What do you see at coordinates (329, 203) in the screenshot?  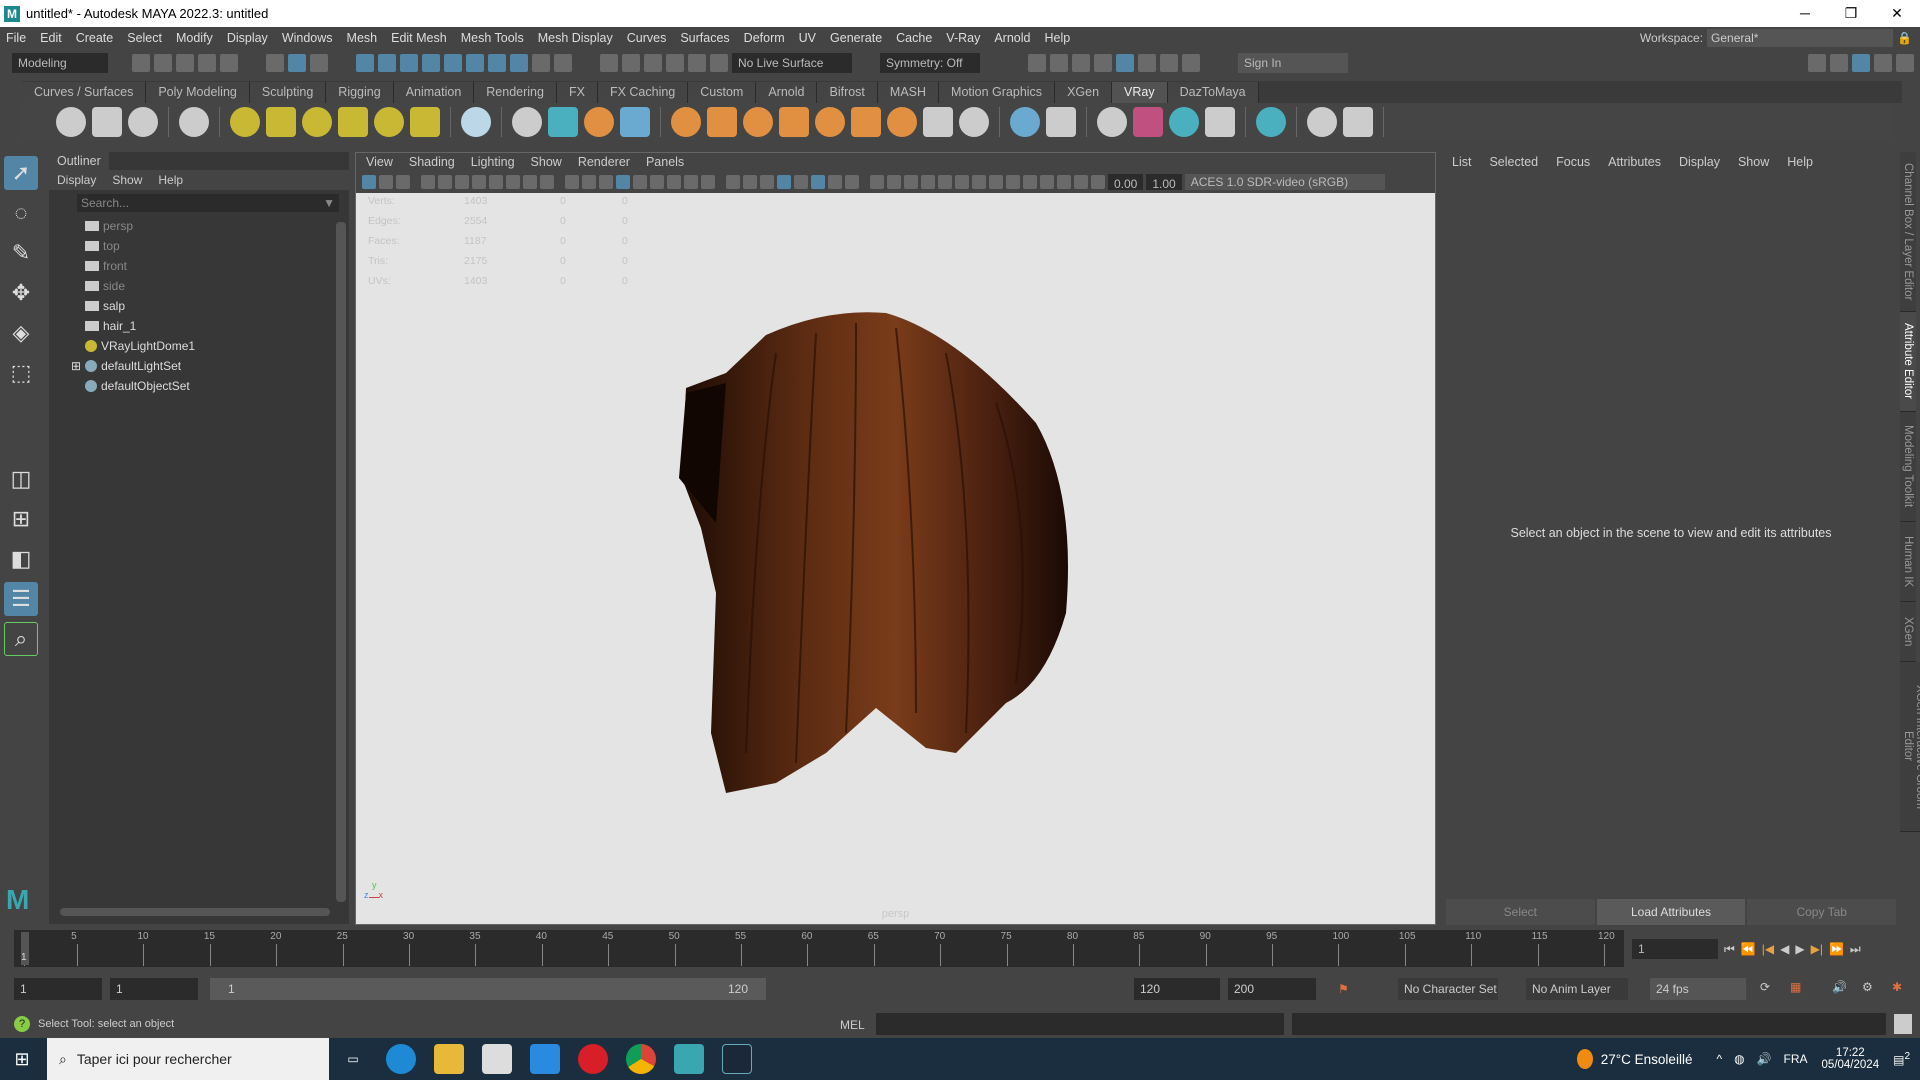 I see `search-dropdown-icon: ▼` at bounding box center [329, 203].